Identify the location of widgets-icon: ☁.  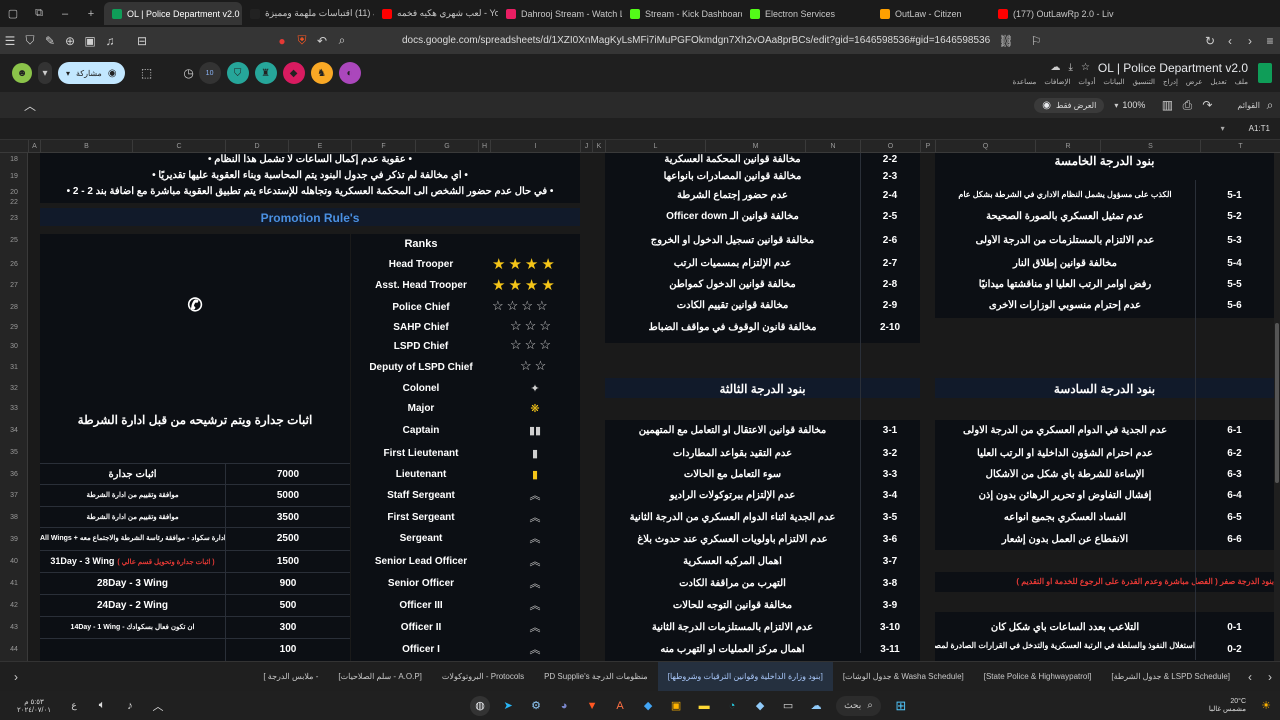
(816, 706).